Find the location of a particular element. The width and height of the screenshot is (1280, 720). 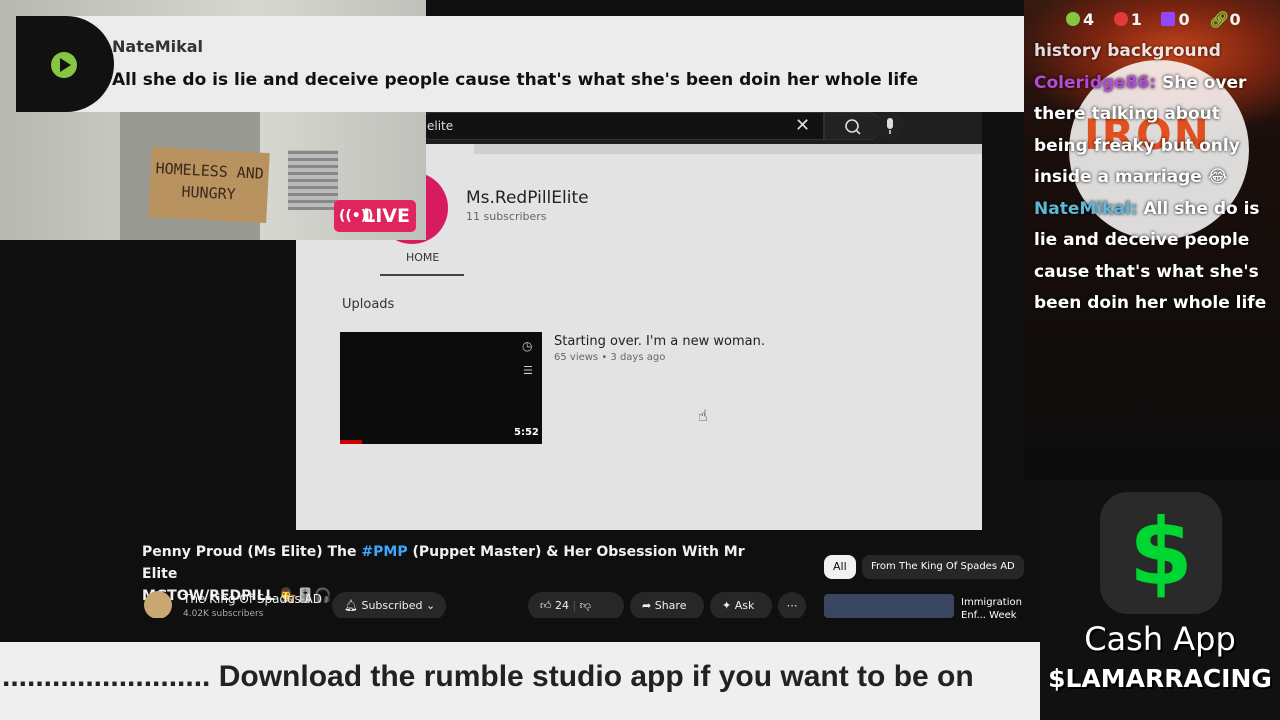

sparkle-icon: ✦ is located at coordinates (727, 605).